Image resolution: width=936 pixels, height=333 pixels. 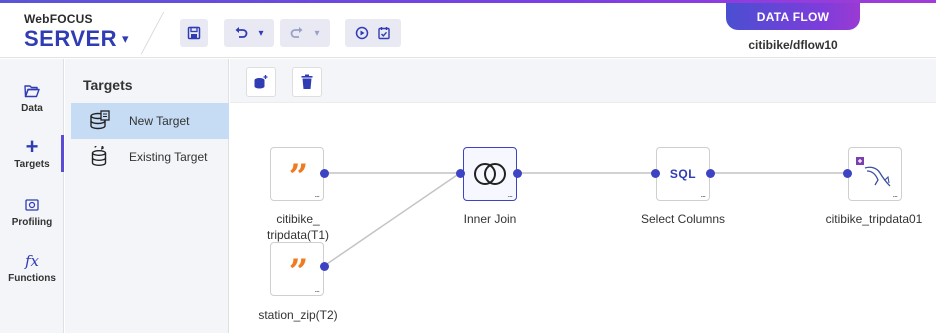 I want to click on source-label-t1: citibike_ tripdata(T1), so click(x=298, y=227).